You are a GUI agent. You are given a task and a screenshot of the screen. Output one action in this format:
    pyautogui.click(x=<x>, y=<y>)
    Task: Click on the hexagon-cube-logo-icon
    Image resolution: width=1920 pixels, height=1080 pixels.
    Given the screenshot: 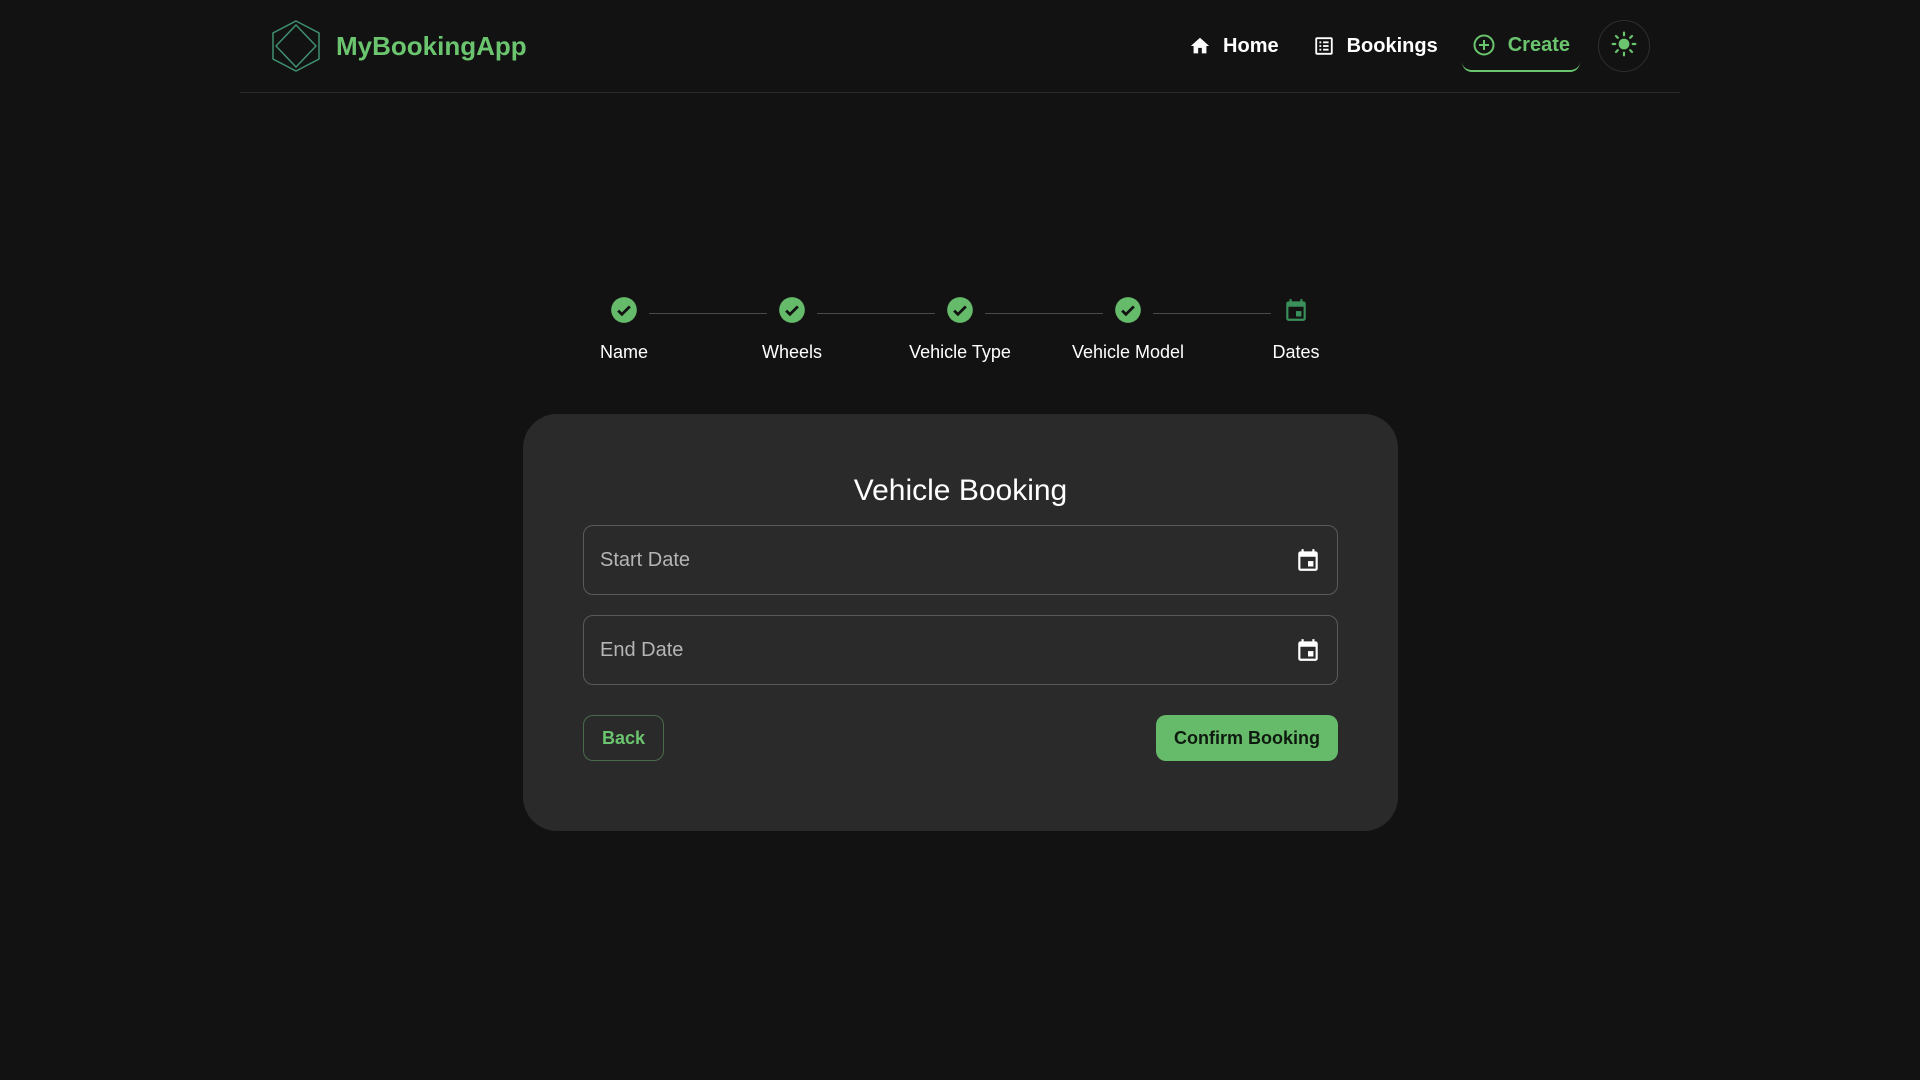 What is the action you would take?
    pyautogui.click(x=296, y=46)
    